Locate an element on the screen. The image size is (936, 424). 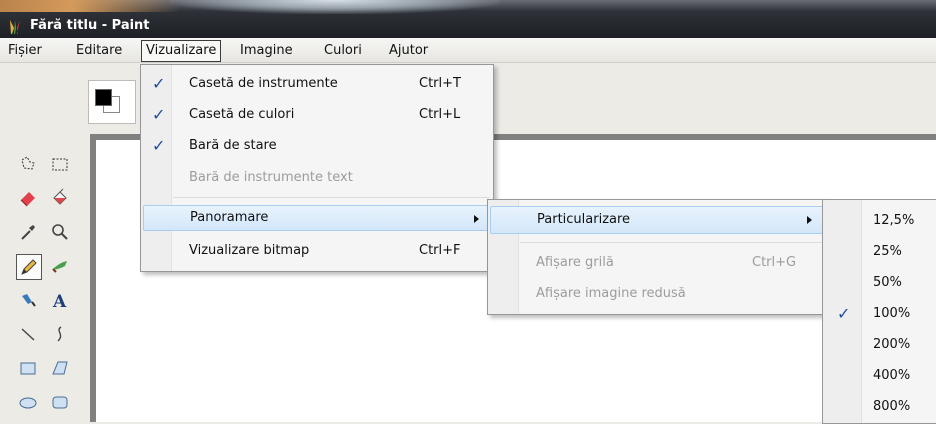
menu-item-label: 200% is located at coordinates (892, 344).